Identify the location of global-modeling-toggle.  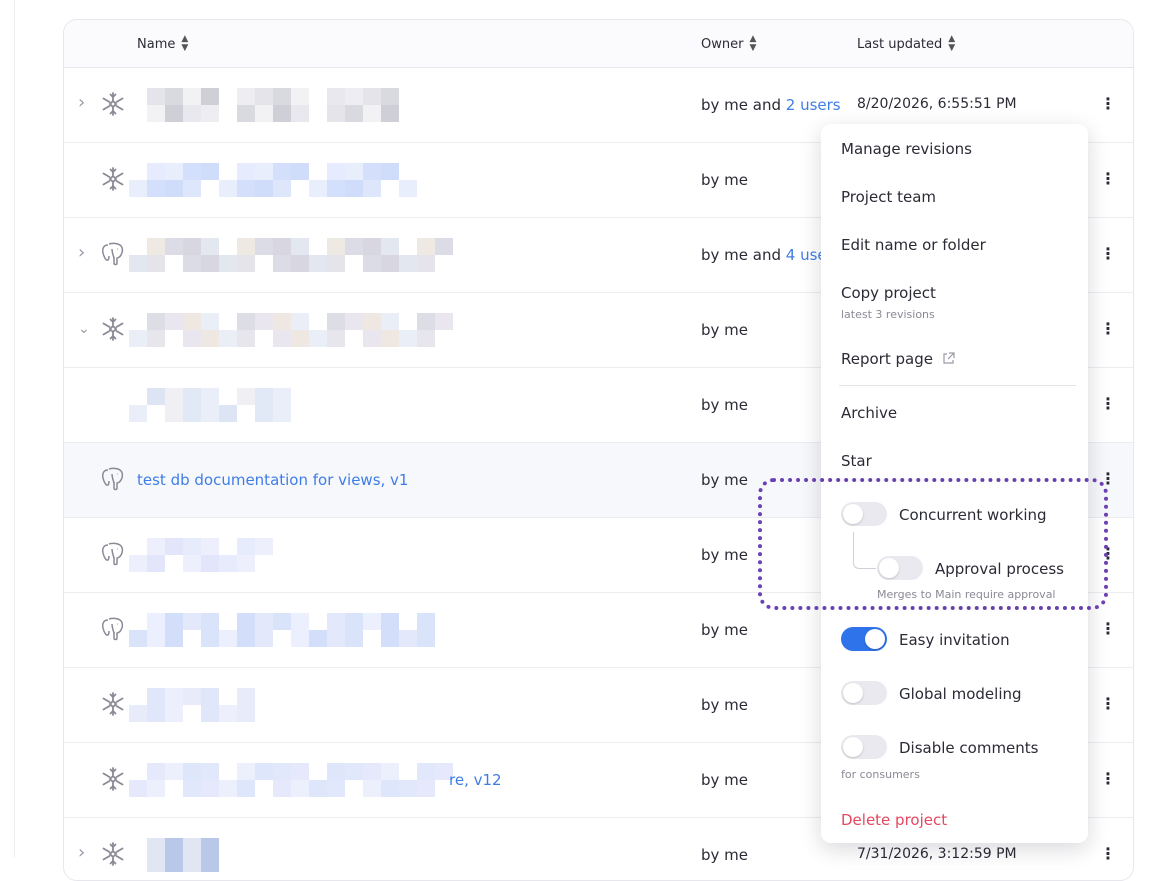
(864, 693).